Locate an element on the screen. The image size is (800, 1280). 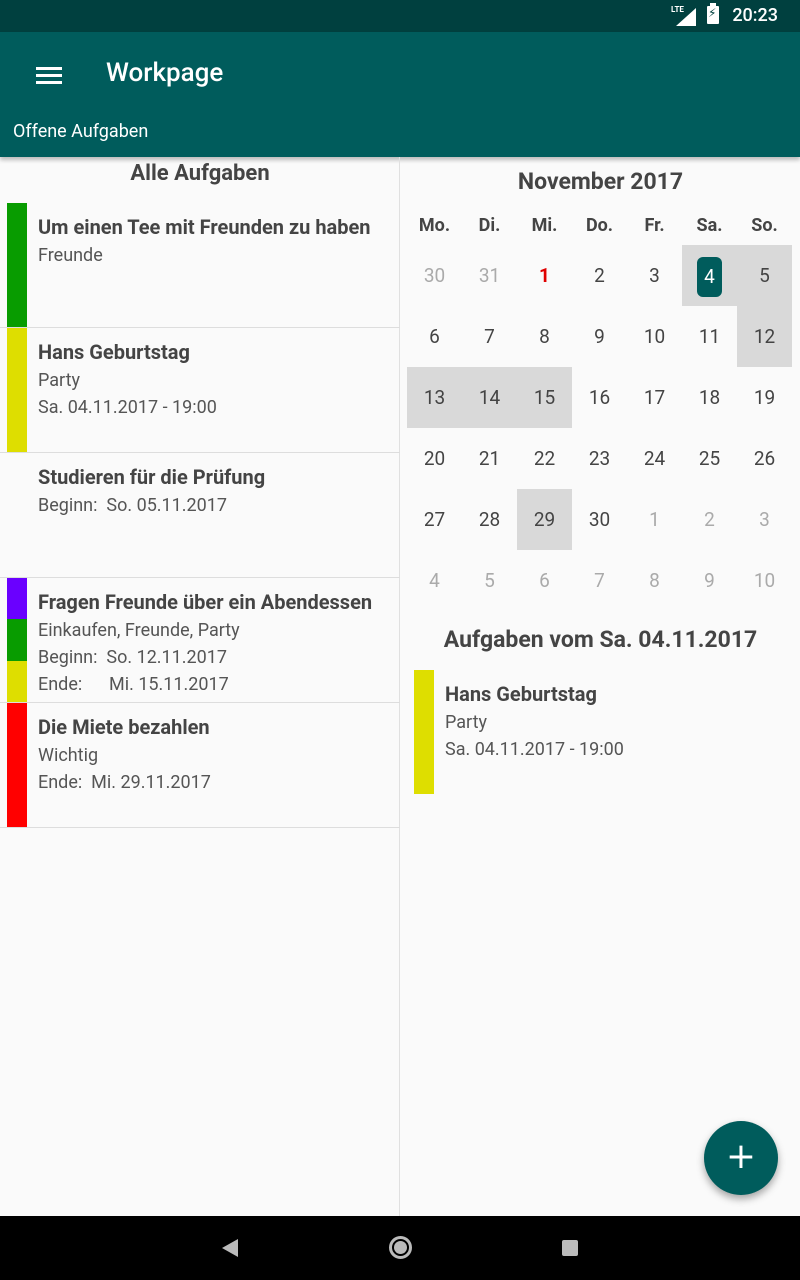
task-detail: Beginn: So. 05.11.2017 is located at coordinates (132, 505).